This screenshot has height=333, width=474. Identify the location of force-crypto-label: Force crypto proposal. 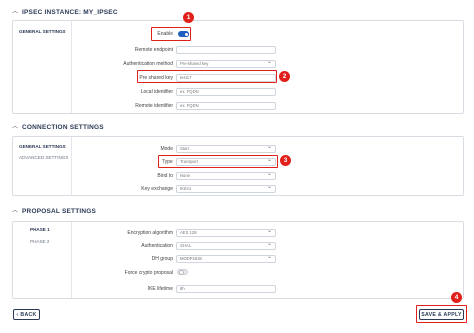
(148, 273).